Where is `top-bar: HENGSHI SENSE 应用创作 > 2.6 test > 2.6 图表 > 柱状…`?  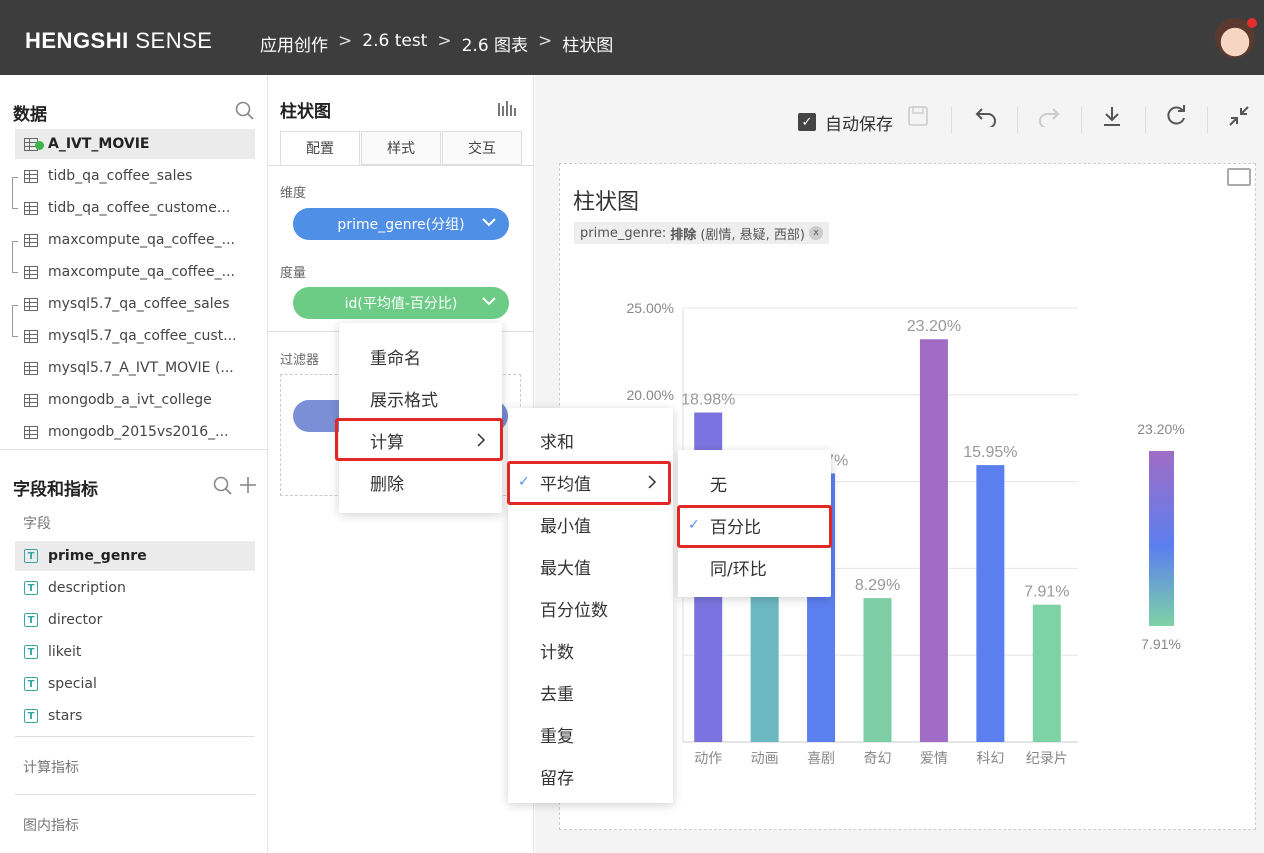 top-bar: HENGSHI SENSE 应用创作 > 2.6 test > 2.6 图表 > 柱状… is located at coordinates (632, 37).